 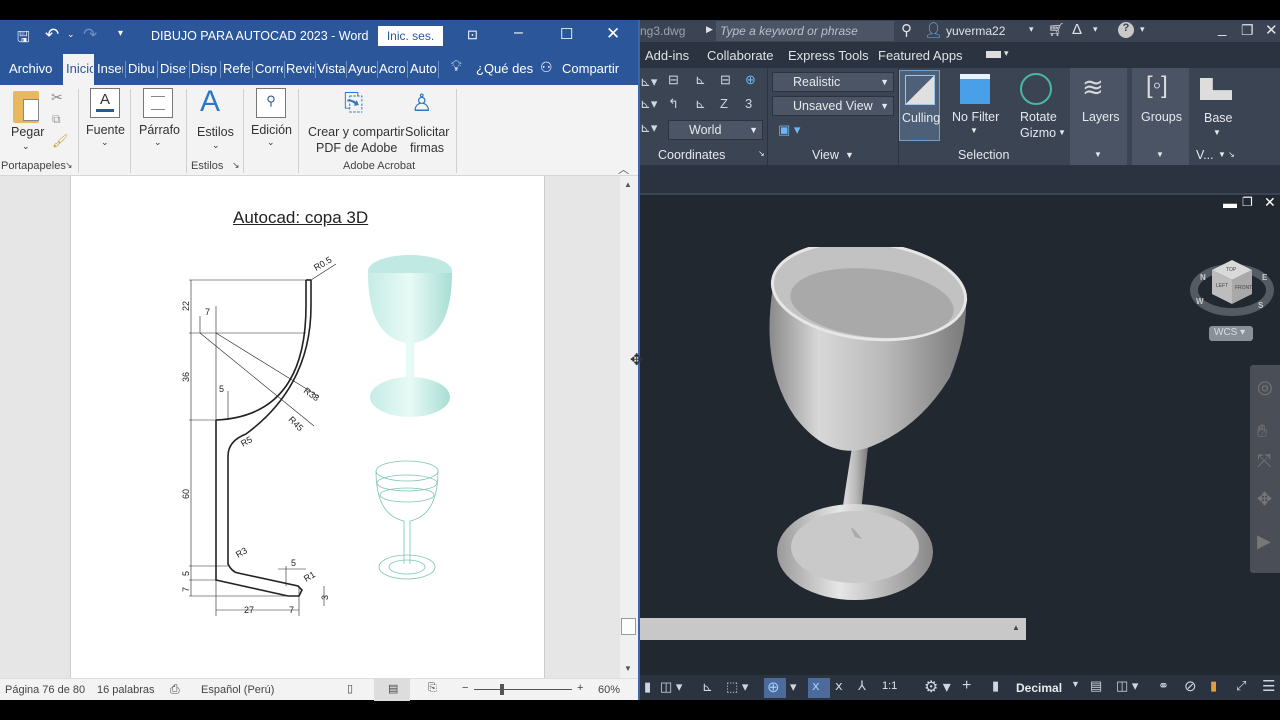 I want to click on read-mode-icon: ▯, so click(x=350, y=688).